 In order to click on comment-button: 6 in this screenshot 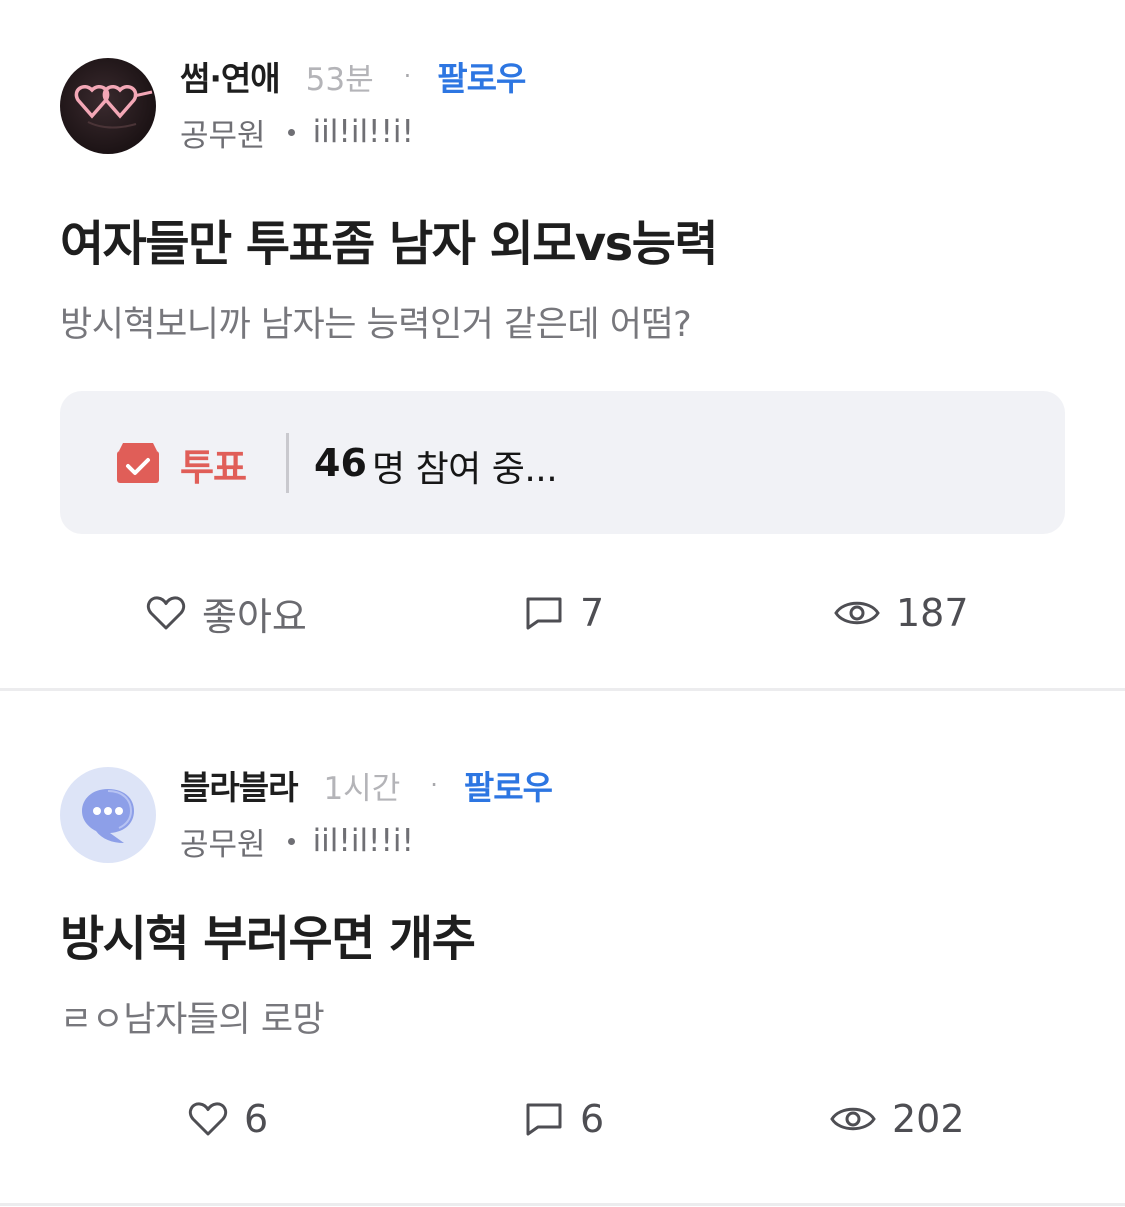, I will do `click(564, 1119)`.